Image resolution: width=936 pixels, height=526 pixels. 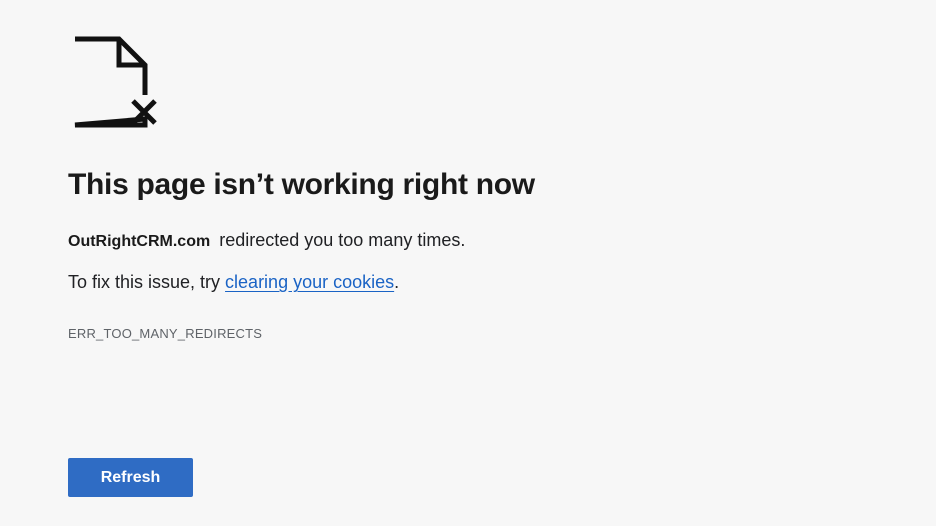 What do you see at coordinates (397, 282) in the screenshot?
I see `fix-suffix-text: .` at bounding box center [397, 282].